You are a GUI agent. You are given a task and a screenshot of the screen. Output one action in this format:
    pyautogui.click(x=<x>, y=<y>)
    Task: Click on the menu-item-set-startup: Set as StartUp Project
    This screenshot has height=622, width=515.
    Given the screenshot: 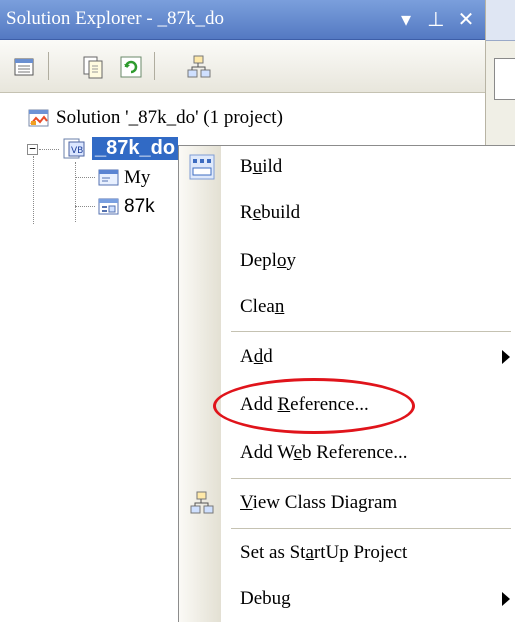 What is the action you would take?
    pyautogui.click(x=347, y=554)
    